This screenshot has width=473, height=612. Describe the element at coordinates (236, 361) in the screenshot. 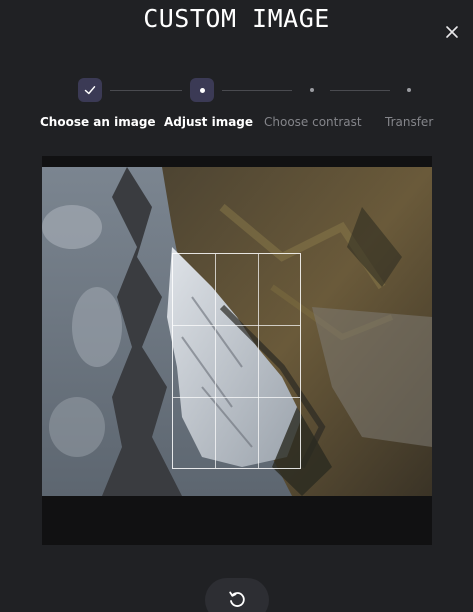

I see `crop-selection-box` at that location.